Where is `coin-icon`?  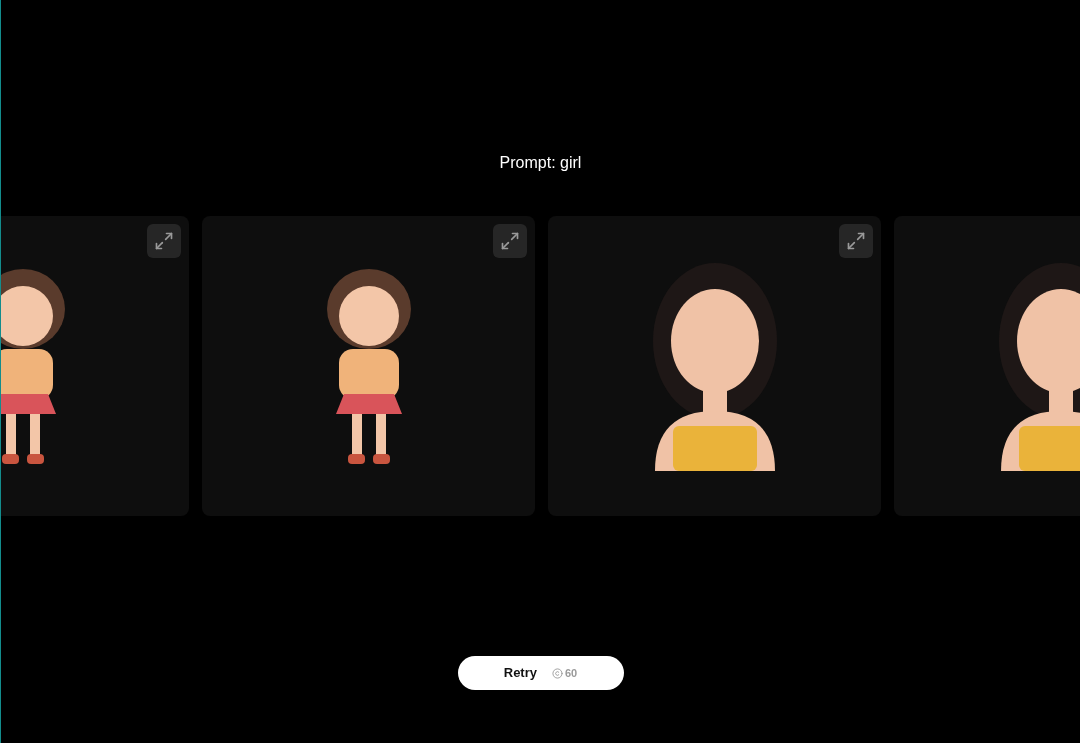 coin-icon is located at coordinates (557, 673).